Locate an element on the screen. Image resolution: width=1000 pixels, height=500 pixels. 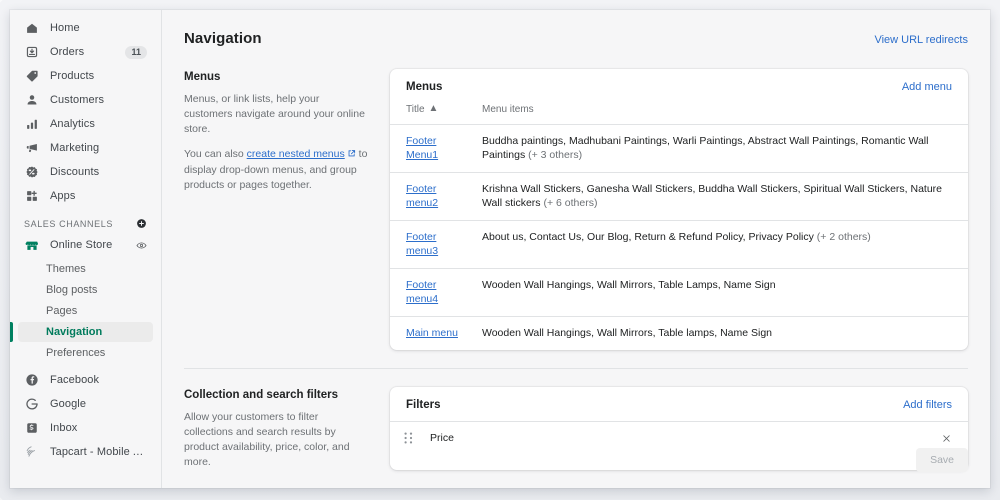
menu-link: Footer Menu1 is located at coordinates (422, 148).